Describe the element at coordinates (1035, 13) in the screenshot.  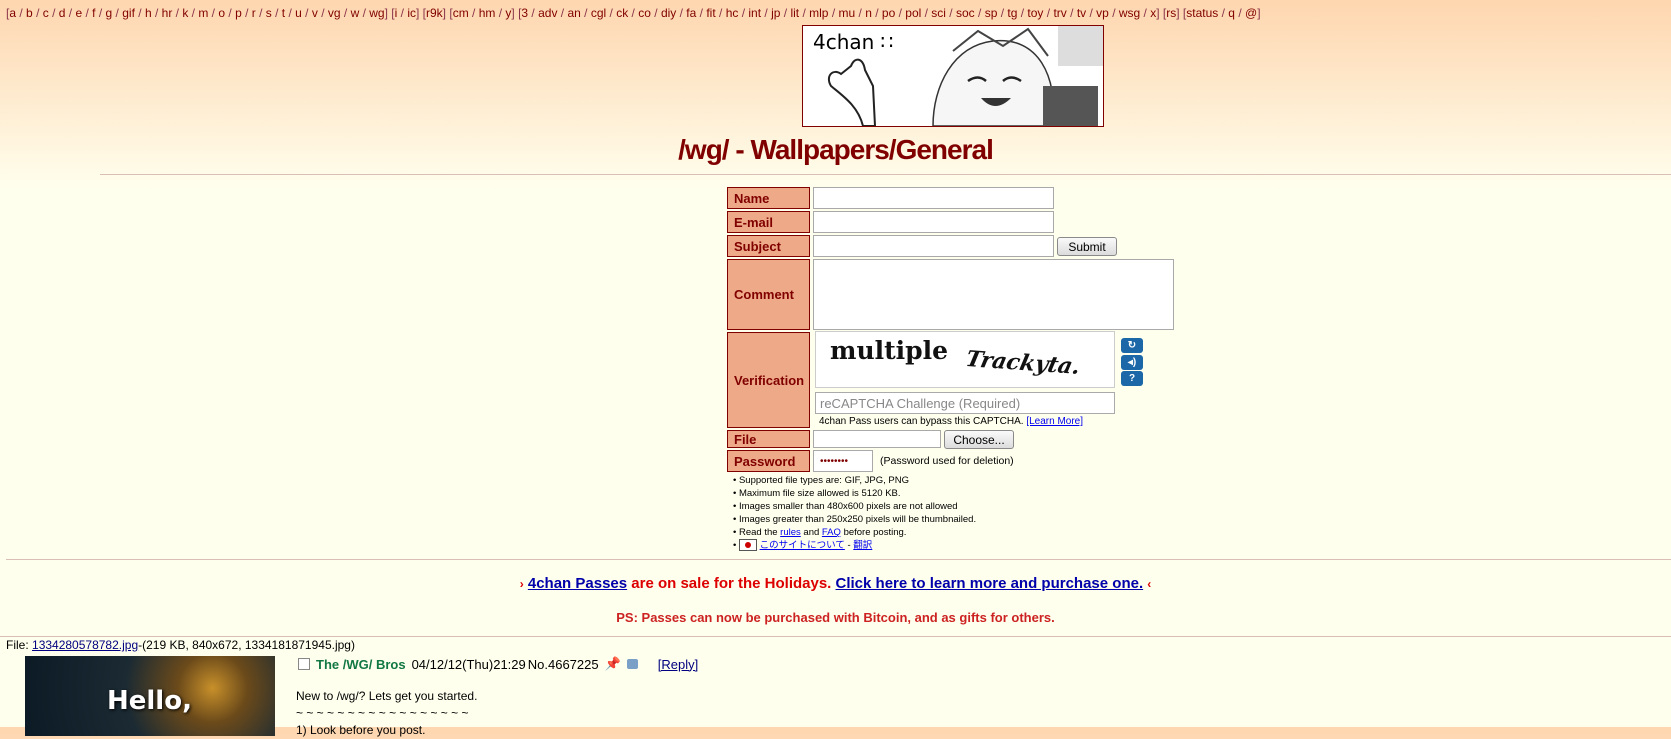
I see `board-link-toy: toy` at that location.